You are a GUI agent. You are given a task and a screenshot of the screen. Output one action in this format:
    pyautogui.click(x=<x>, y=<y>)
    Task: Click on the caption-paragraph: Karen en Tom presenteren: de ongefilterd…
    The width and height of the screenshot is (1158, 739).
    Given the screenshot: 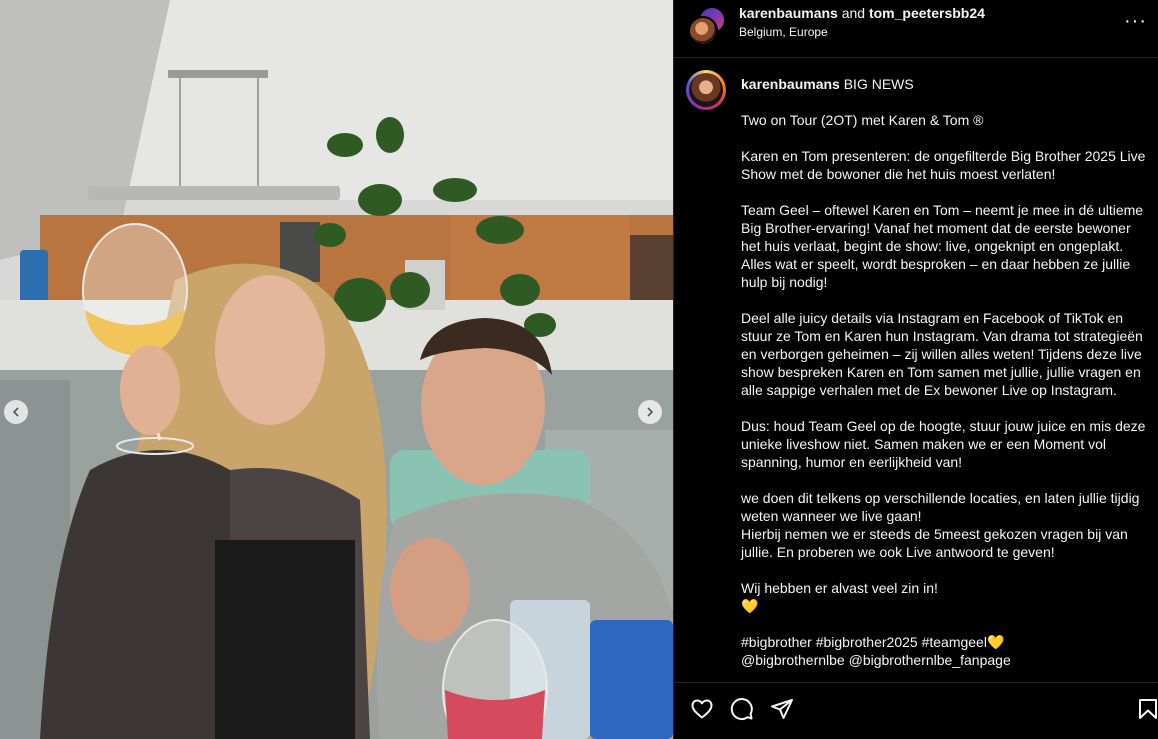 What is the action you would take?
    pyautogui.click(x=943, y=165)
    